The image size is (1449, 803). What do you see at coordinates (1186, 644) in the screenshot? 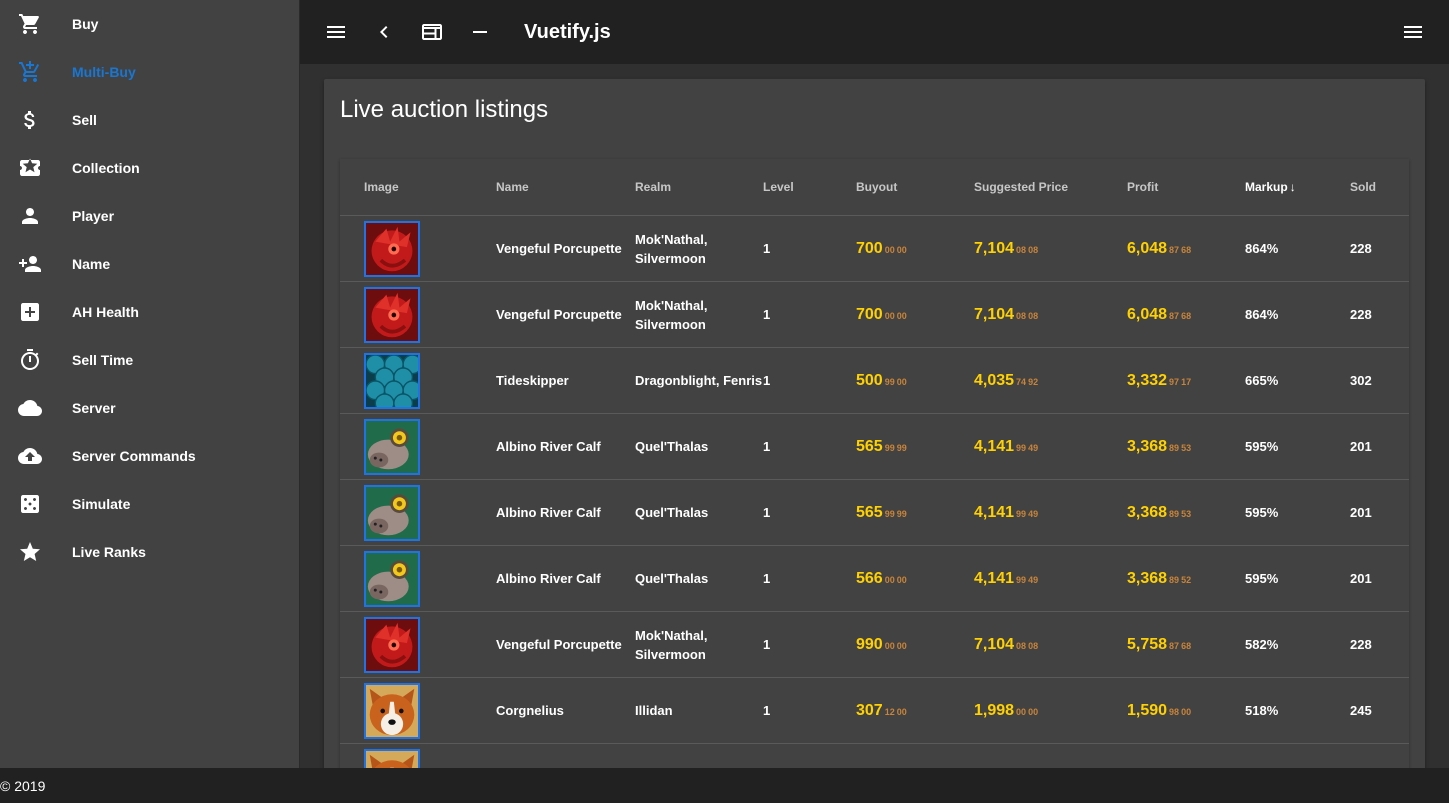
I see `profit: 5,758 87 68` at bounding box center [1186, 644].